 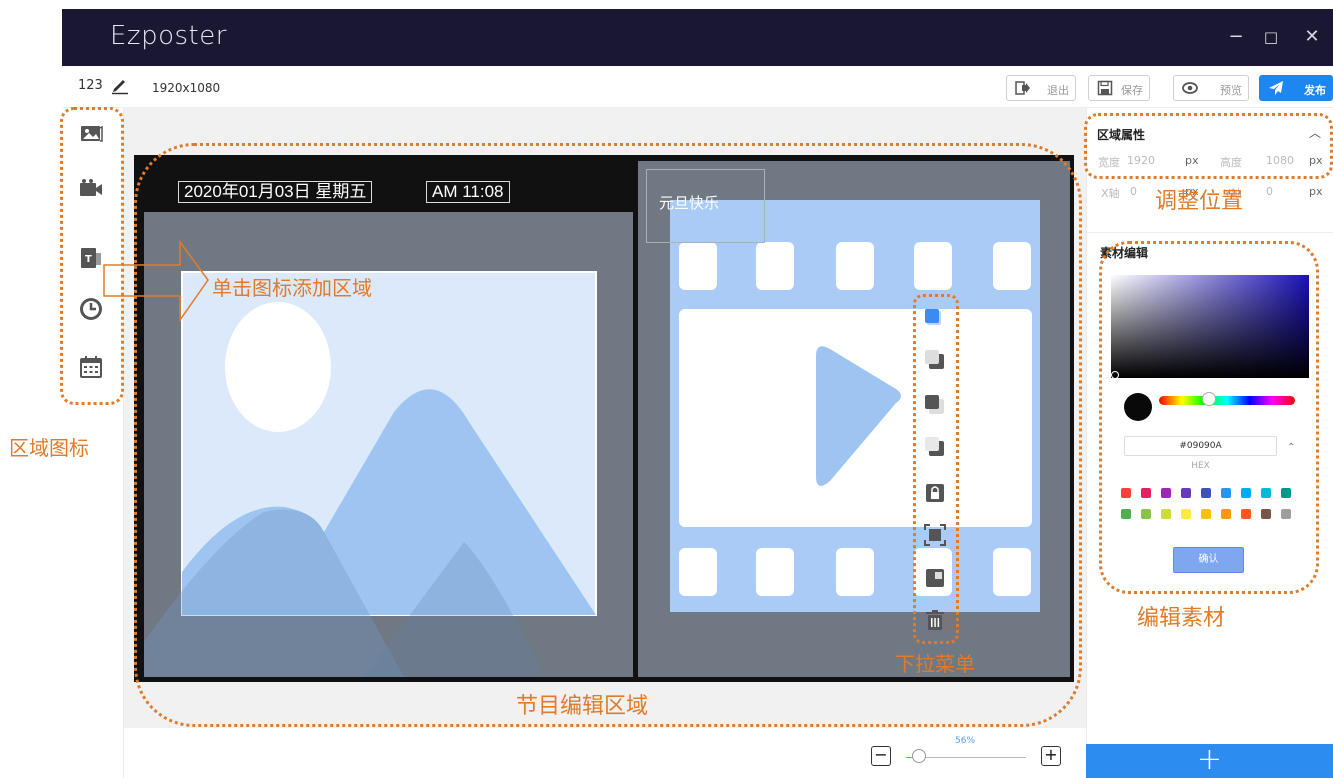 What do you see at coordinates (1051, 756) in the screenshot?
I see `zoom-in-button: +` at bounding box center [1051, 756].